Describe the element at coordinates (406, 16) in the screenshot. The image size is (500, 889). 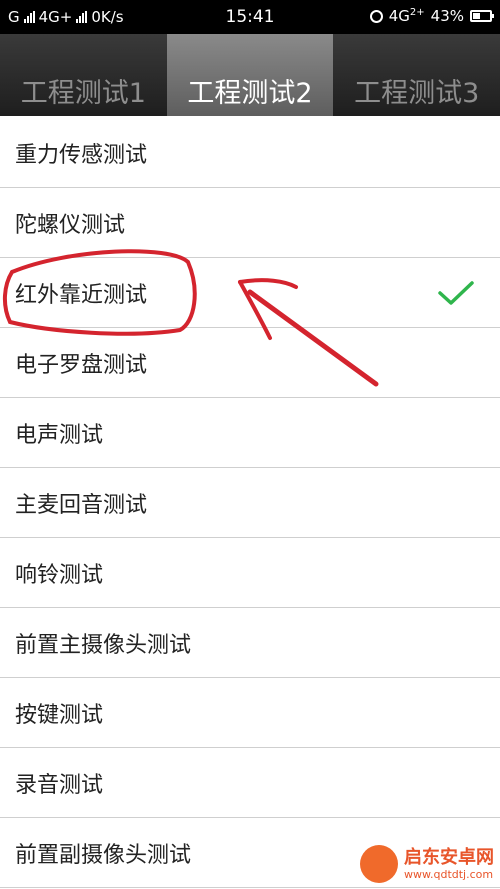
I see `network-type-2: 4G2+` at that location.